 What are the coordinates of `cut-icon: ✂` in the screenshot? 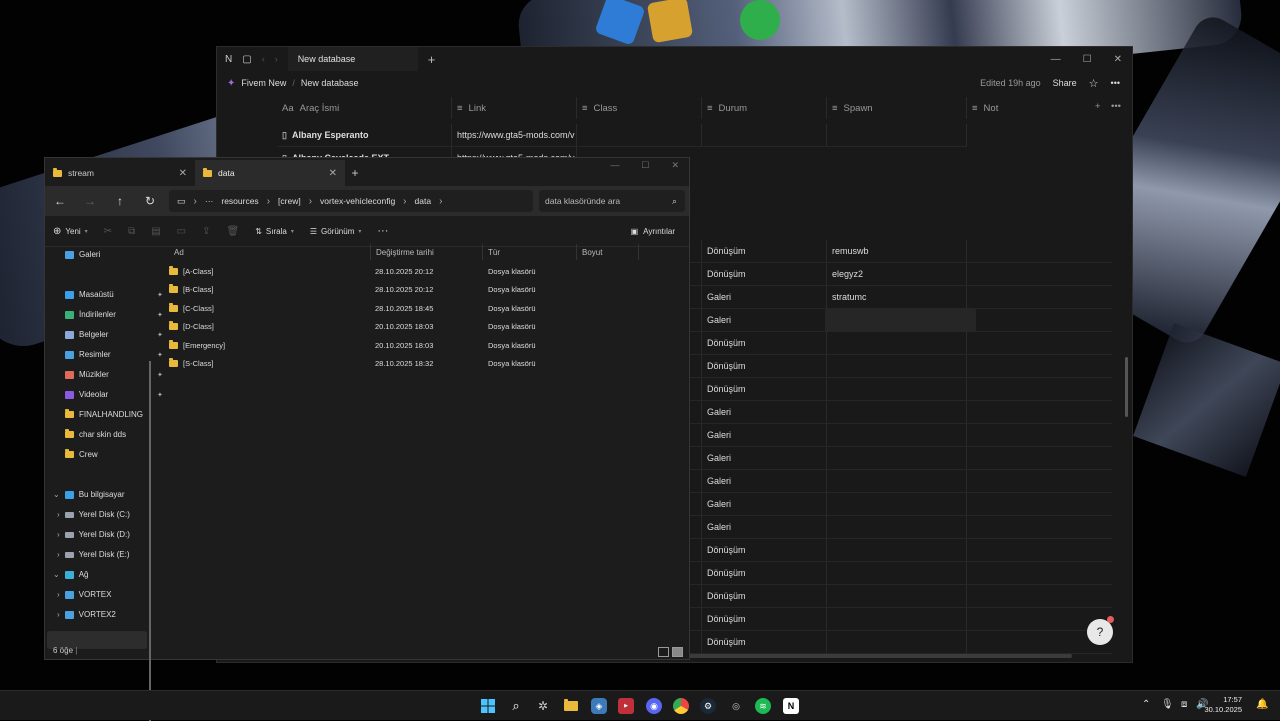 It's located at (108, 231).